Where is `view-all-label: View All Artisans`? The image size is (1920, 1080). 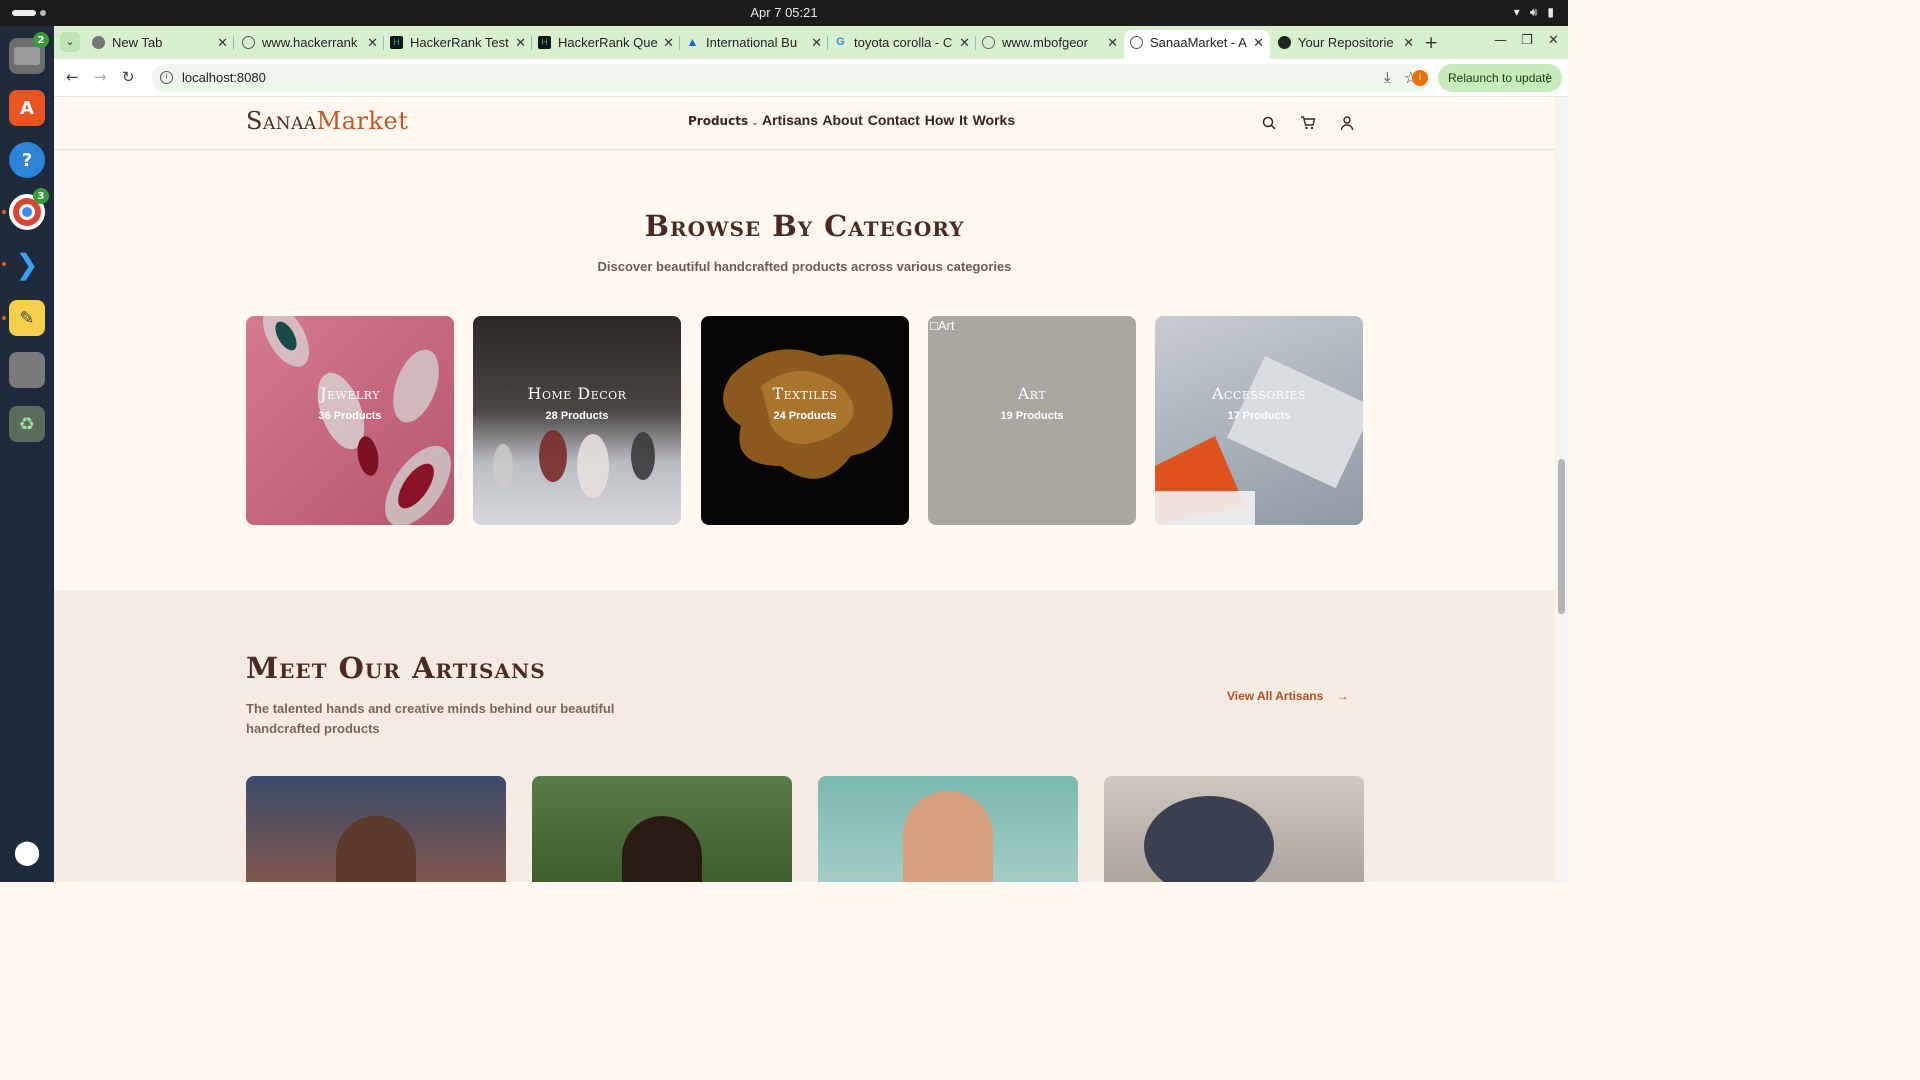
view-all-label: View All Artisans is located at coordinates (1275, 696).